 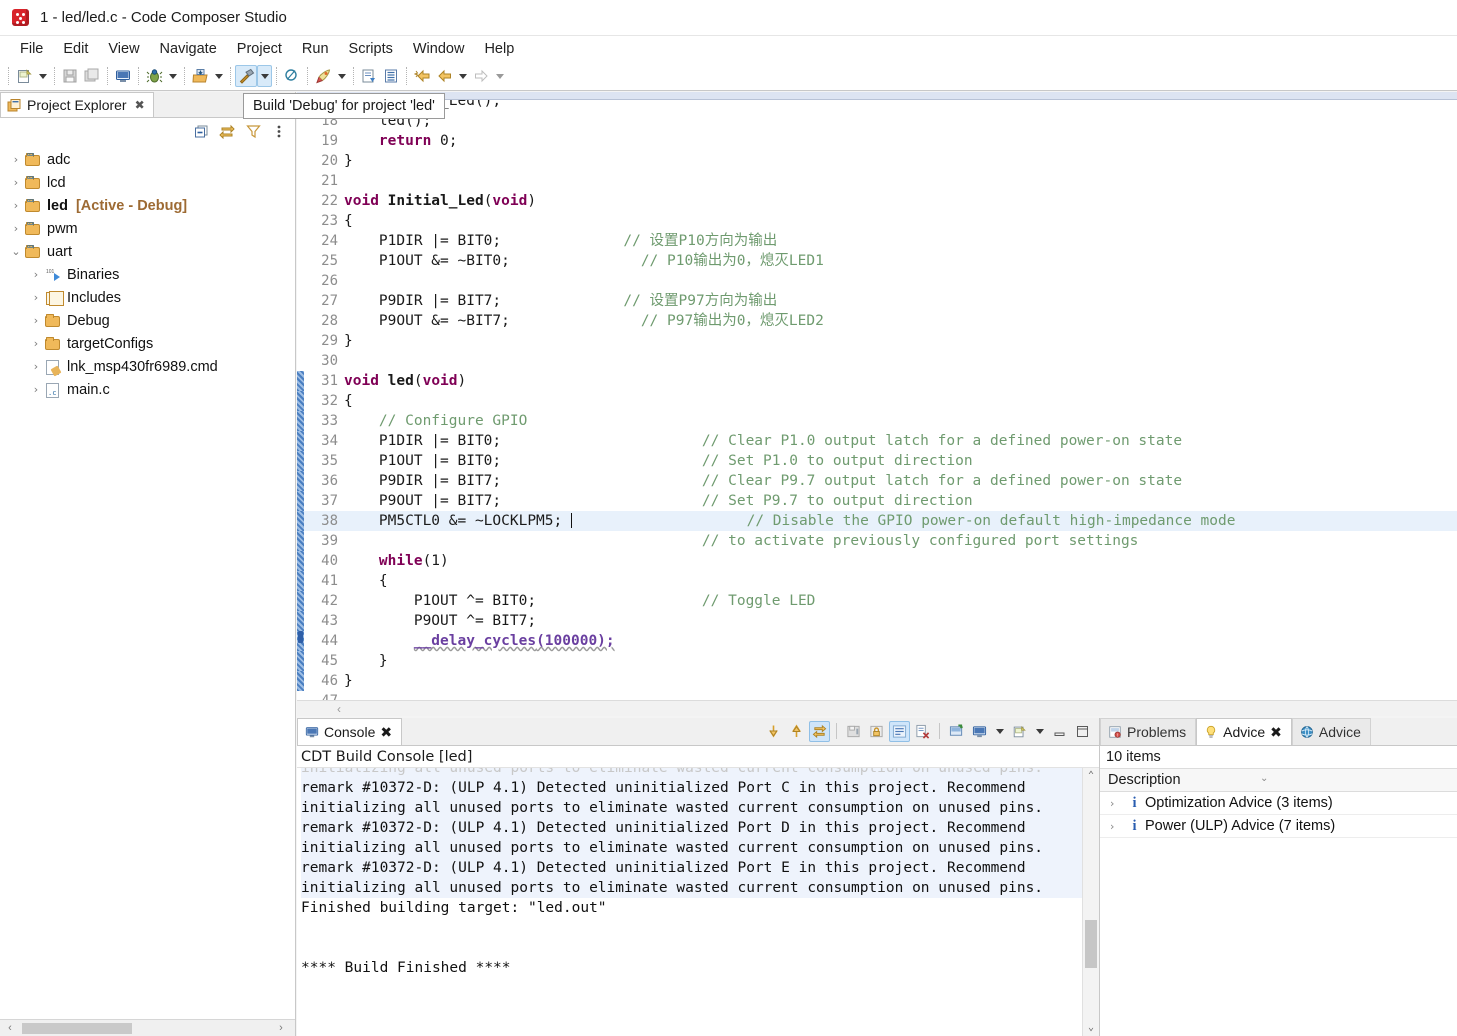 What do you see at coordinates (200, 76) in the screenshot?
I see `download-button` at bounding box center [200, 76].